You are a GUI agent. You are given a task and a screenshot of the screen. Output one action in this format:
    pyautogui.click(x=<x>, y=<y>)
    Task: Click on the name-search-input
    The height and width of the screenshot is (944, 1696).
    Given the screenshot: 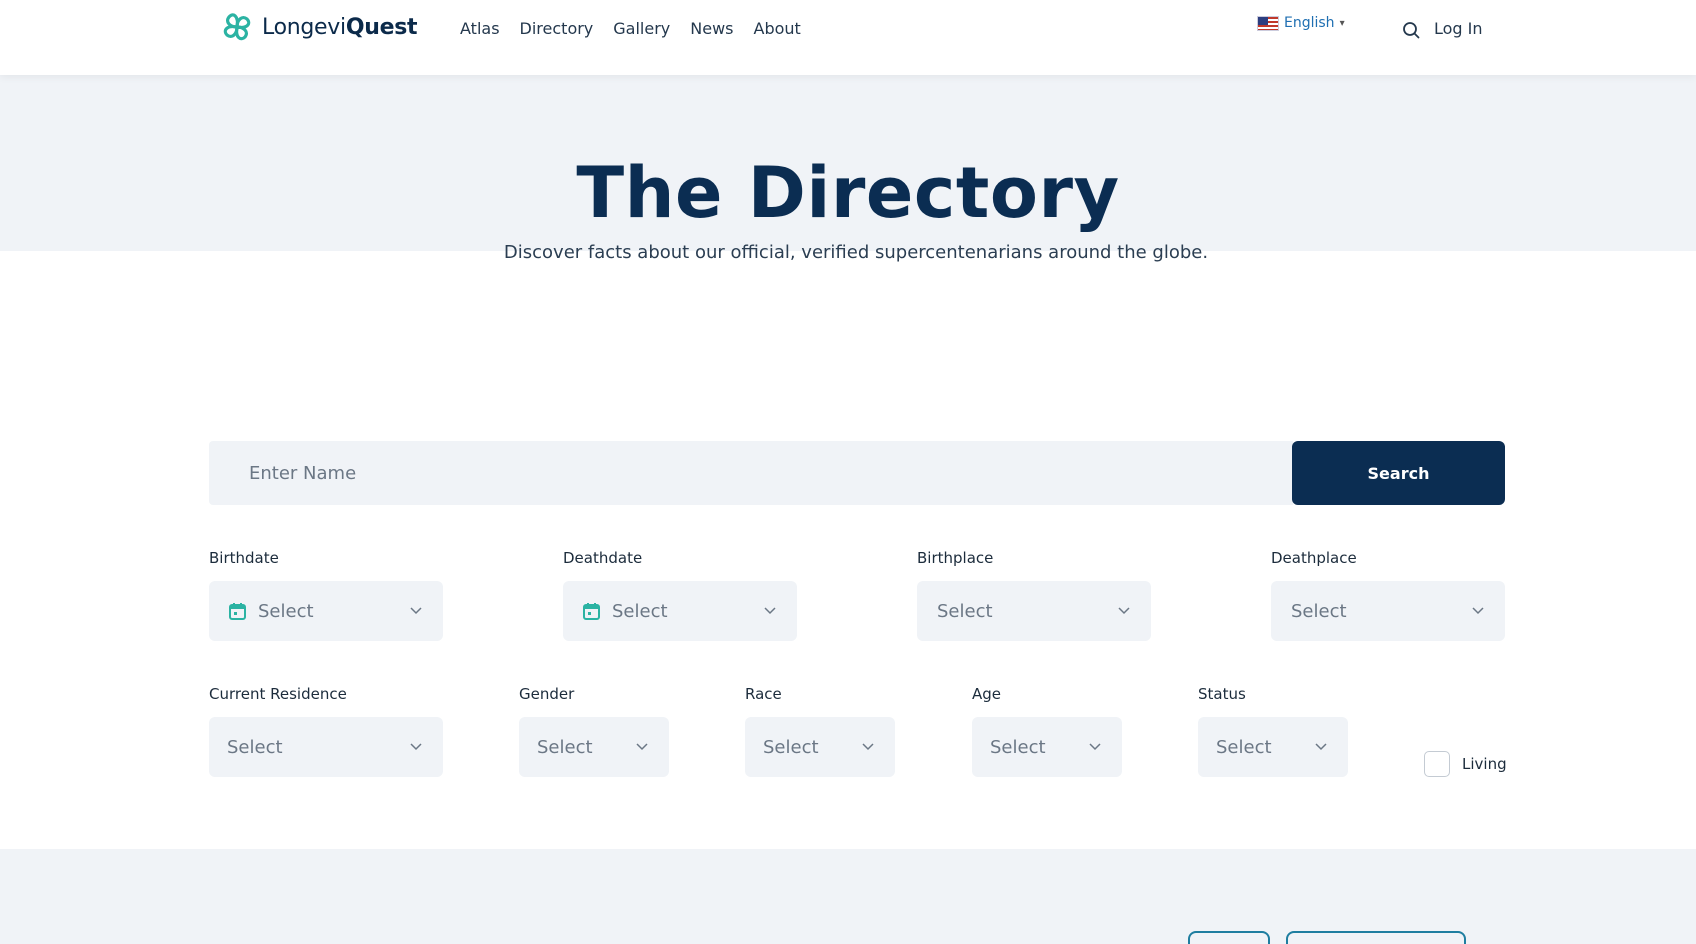 What is the action you would take?
    pyautogui.click(x=751, y=473)
    